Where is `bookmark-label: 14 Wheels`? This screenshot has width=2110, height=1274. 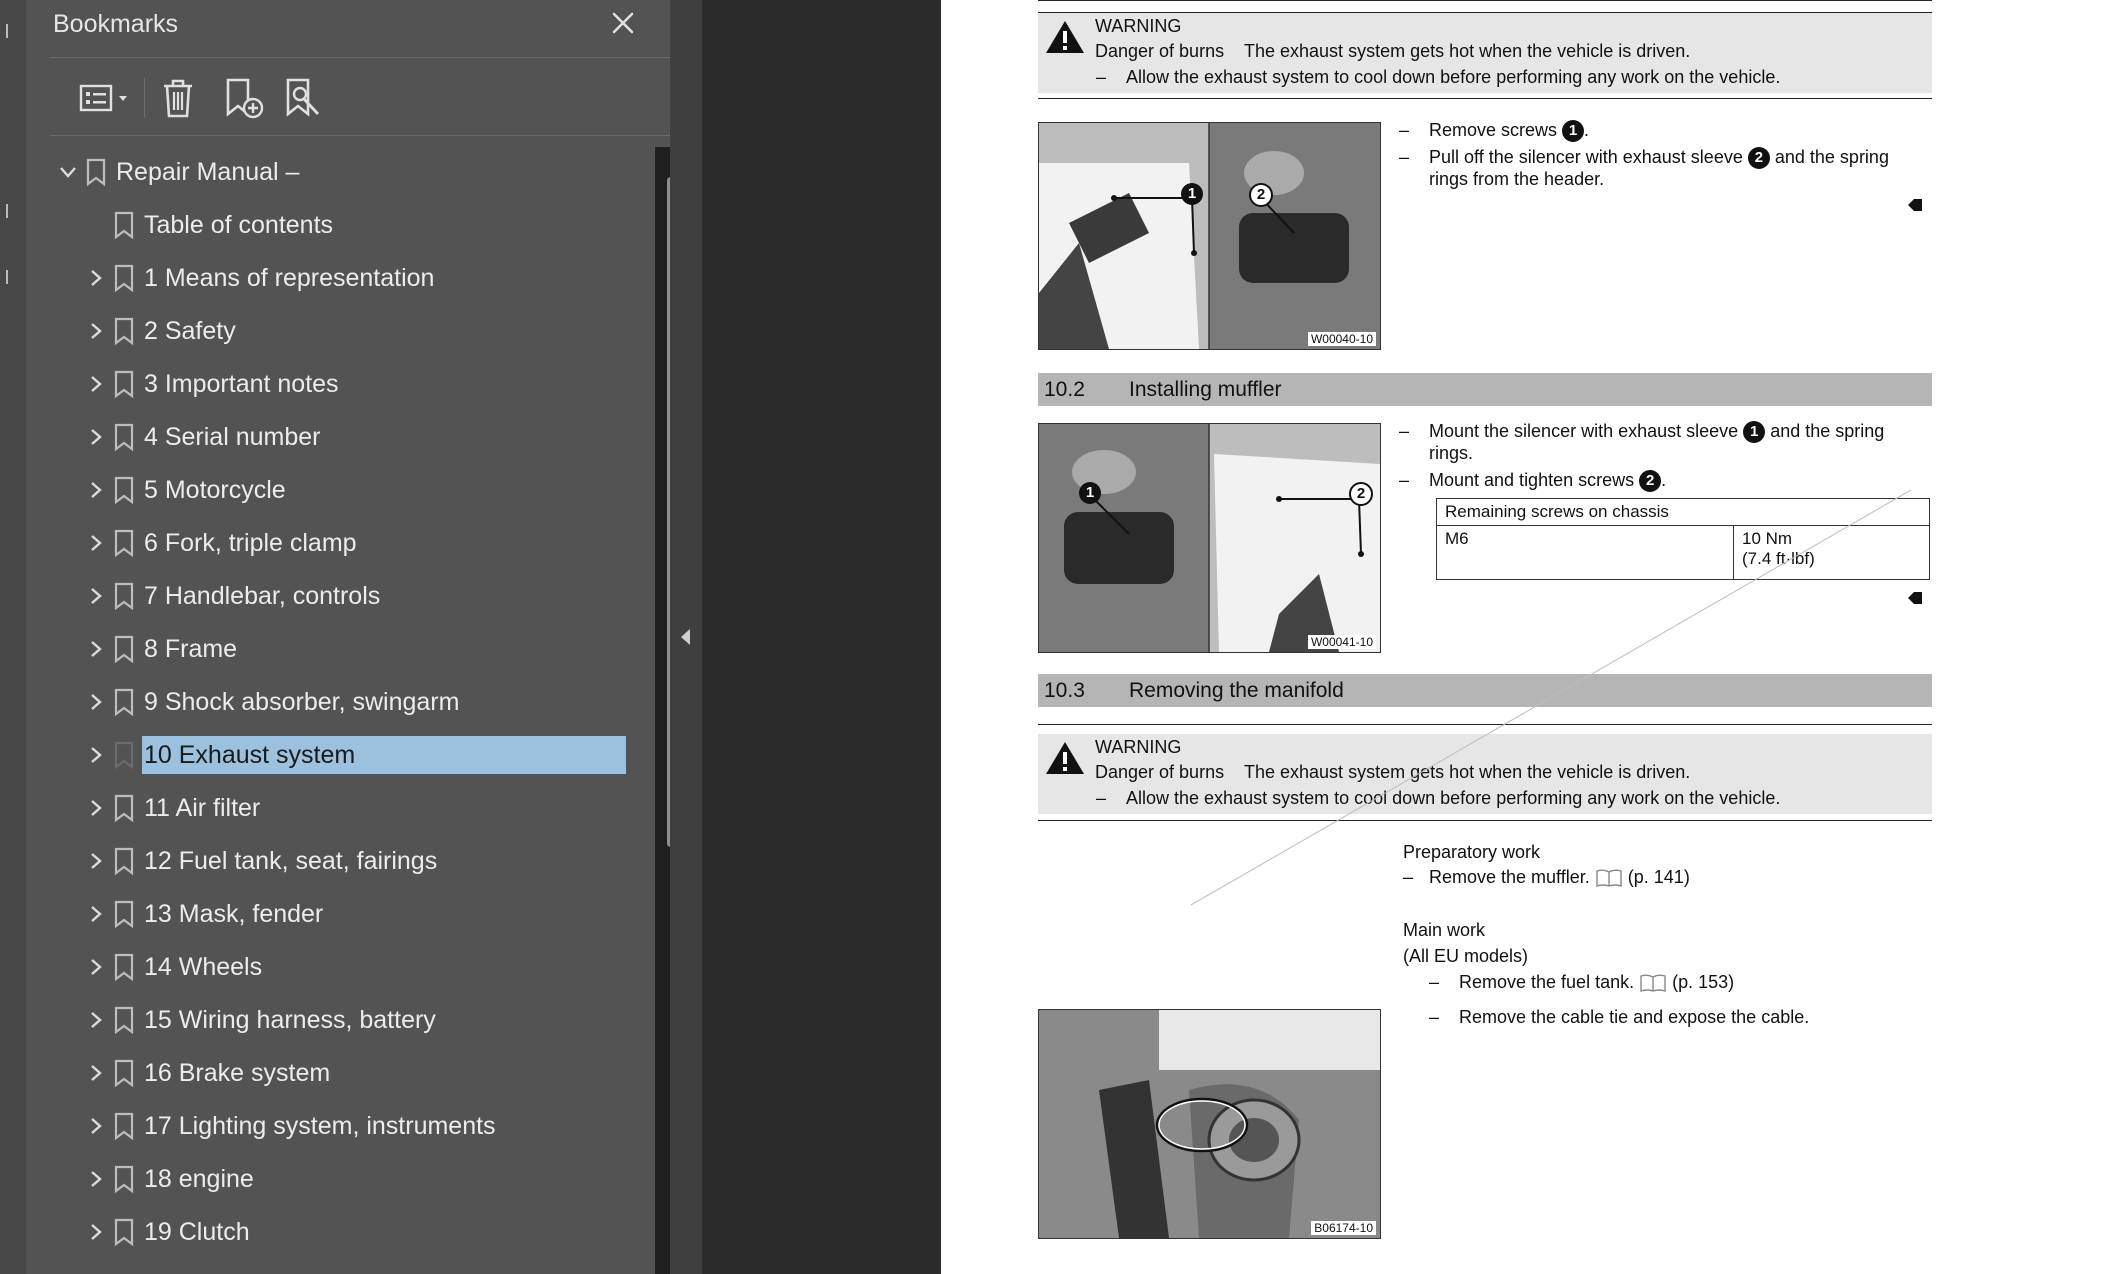 bookmark-label: 14 Wheels is located at coordinates (203, 966).